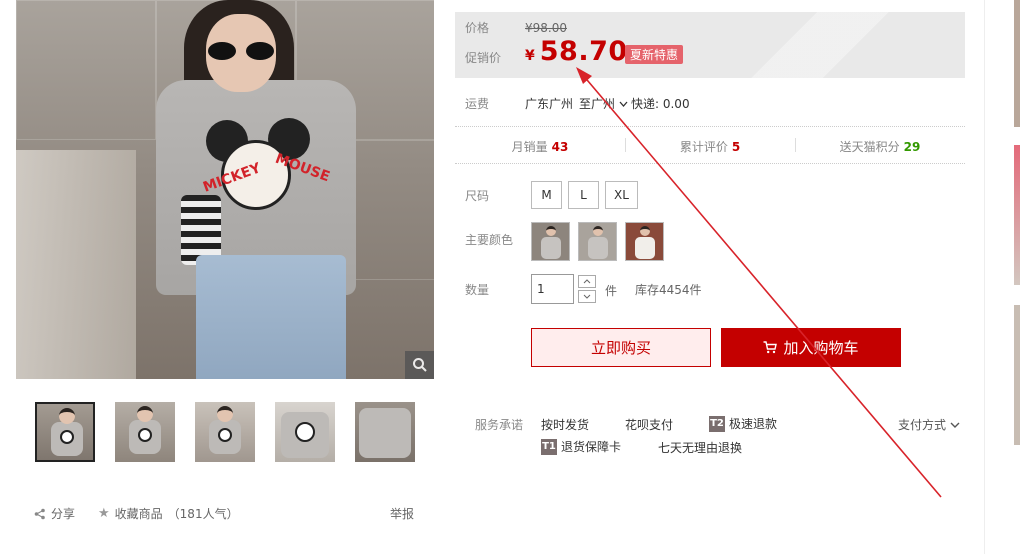  Describe the element at coordinates (546, 28) in the screenshot. I see `original-price: ¥98.00` at that location.